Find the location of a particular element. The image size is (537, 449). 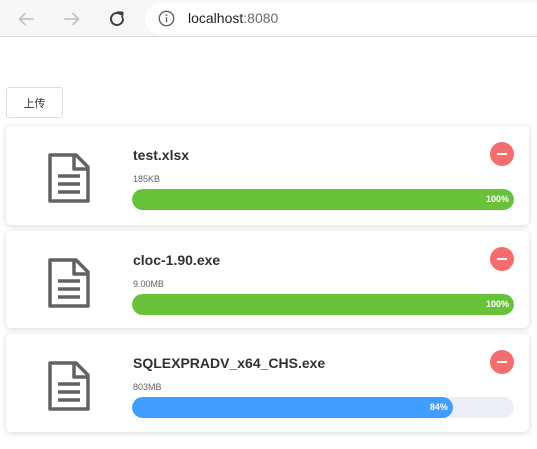

forward-arrow-icon is located at coordinates (72, 19).